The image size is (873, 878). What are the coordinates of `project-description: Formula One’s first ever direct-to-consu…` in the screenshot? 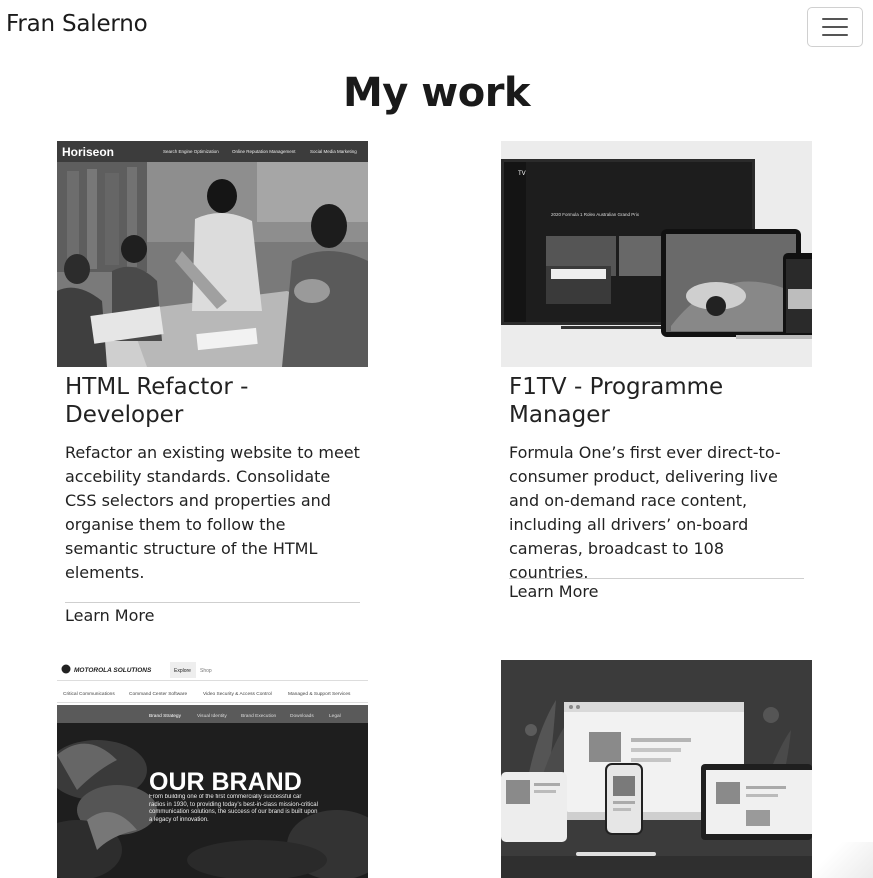 It's located at (645, 512).